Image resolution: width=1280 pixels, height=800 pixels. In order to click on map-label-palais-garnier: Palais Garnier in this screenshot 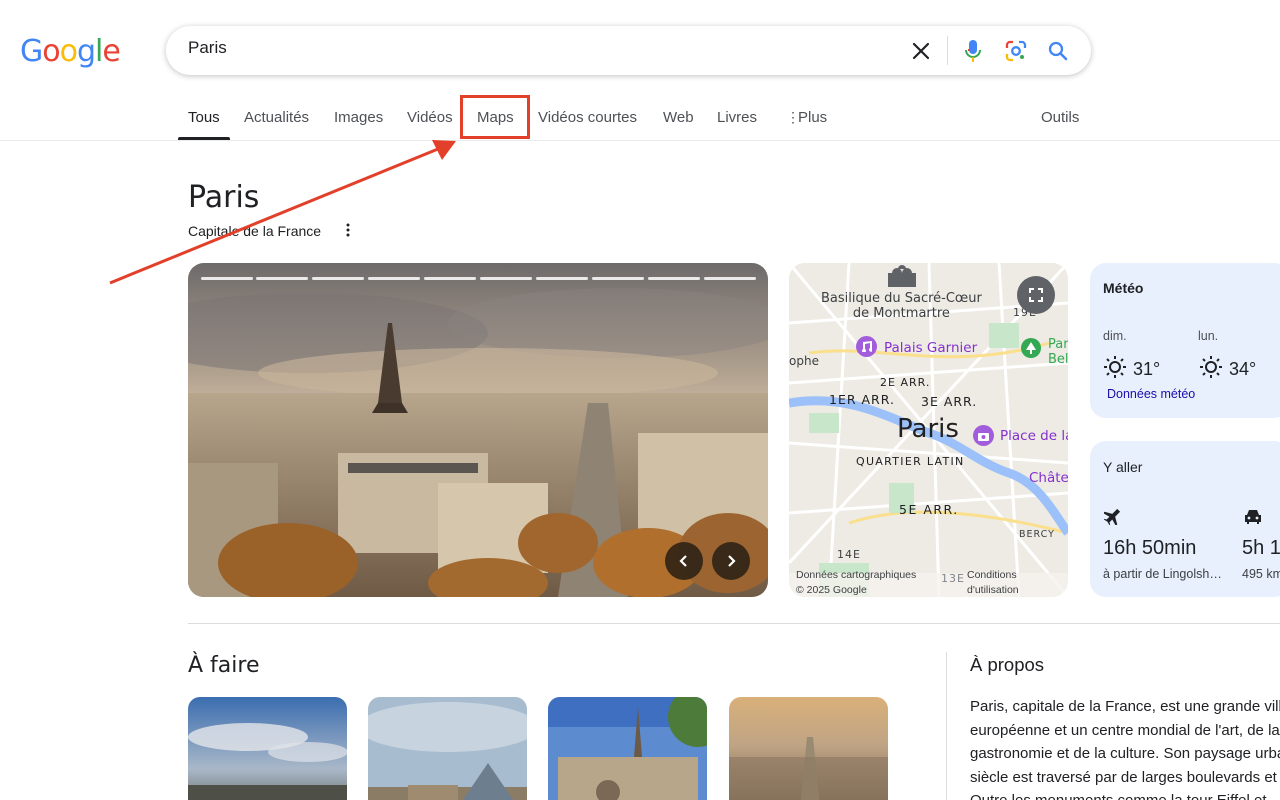, I will do `click(931, 348)`.